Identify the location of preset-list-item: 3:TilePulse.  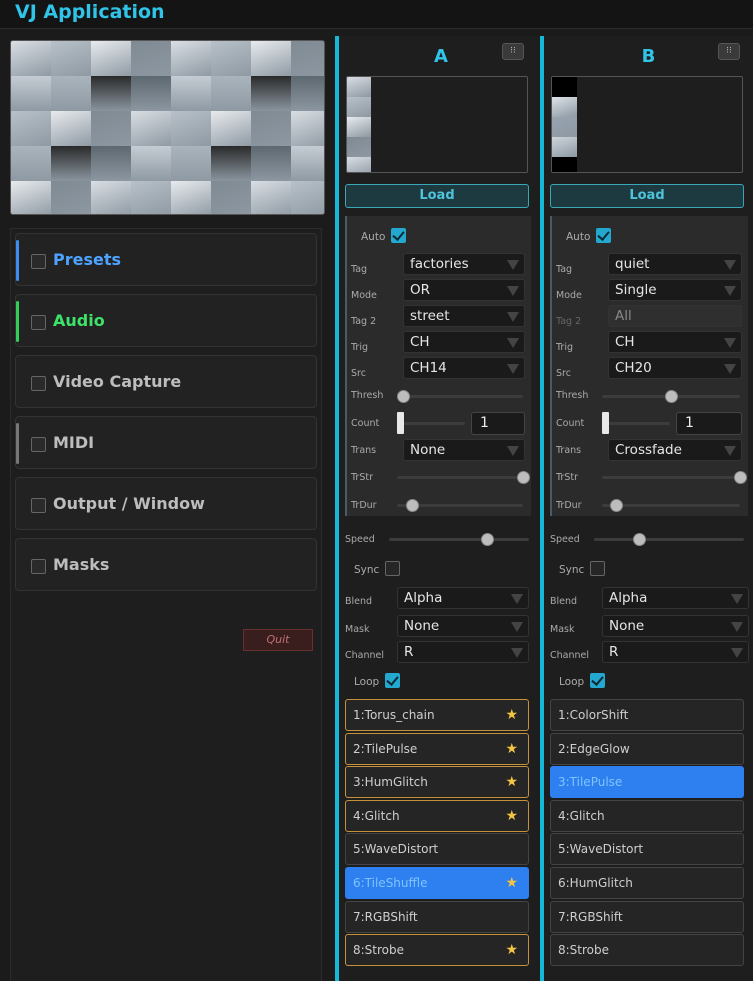
(647, 782).